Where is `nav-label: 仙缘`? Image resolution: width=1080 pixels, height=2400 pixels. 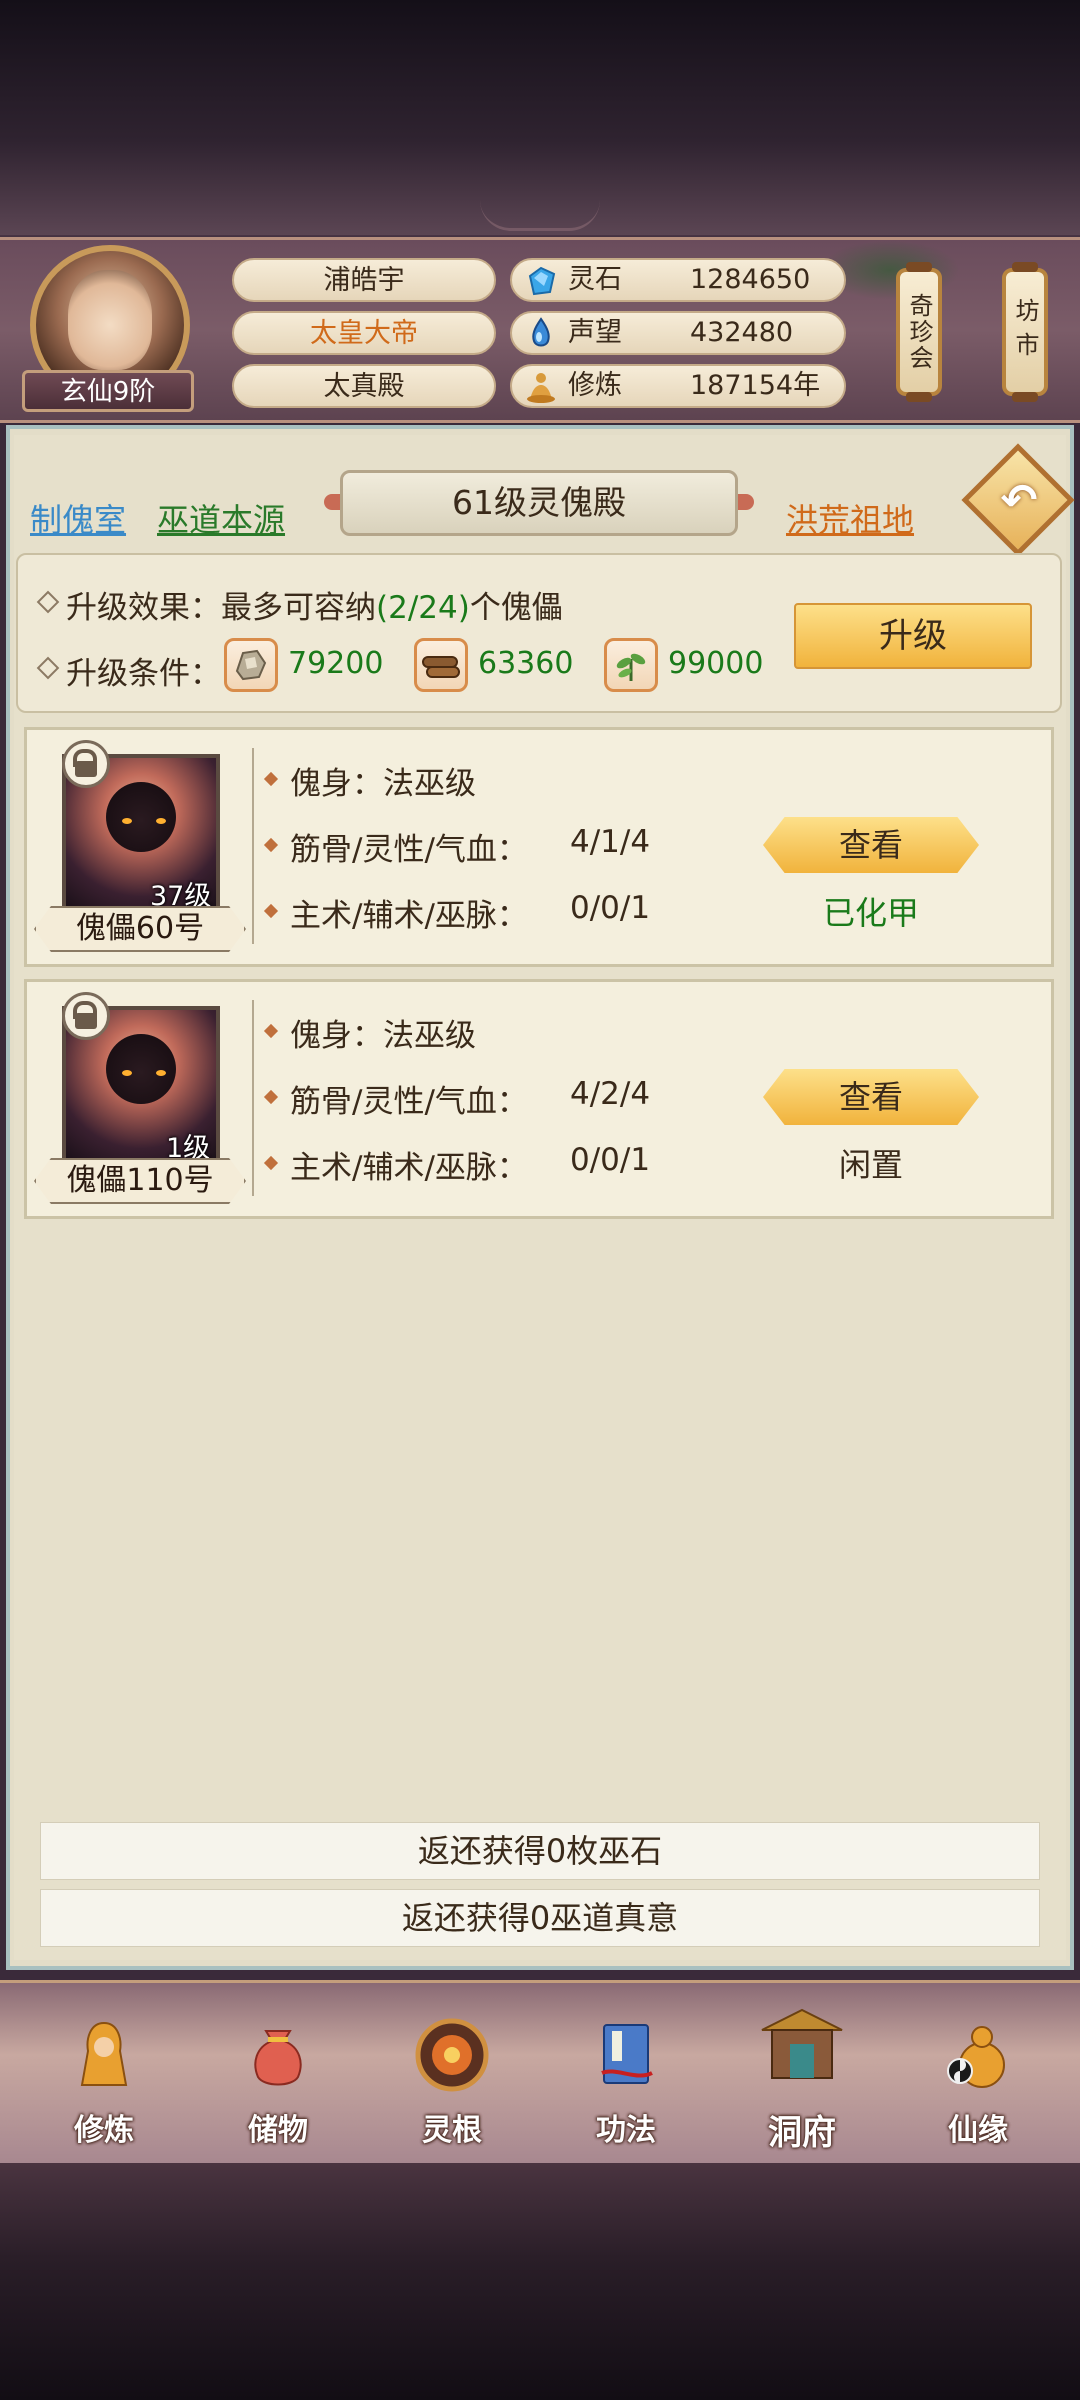
nav-label: 仙缘 is located at coordinates (978, 2130).